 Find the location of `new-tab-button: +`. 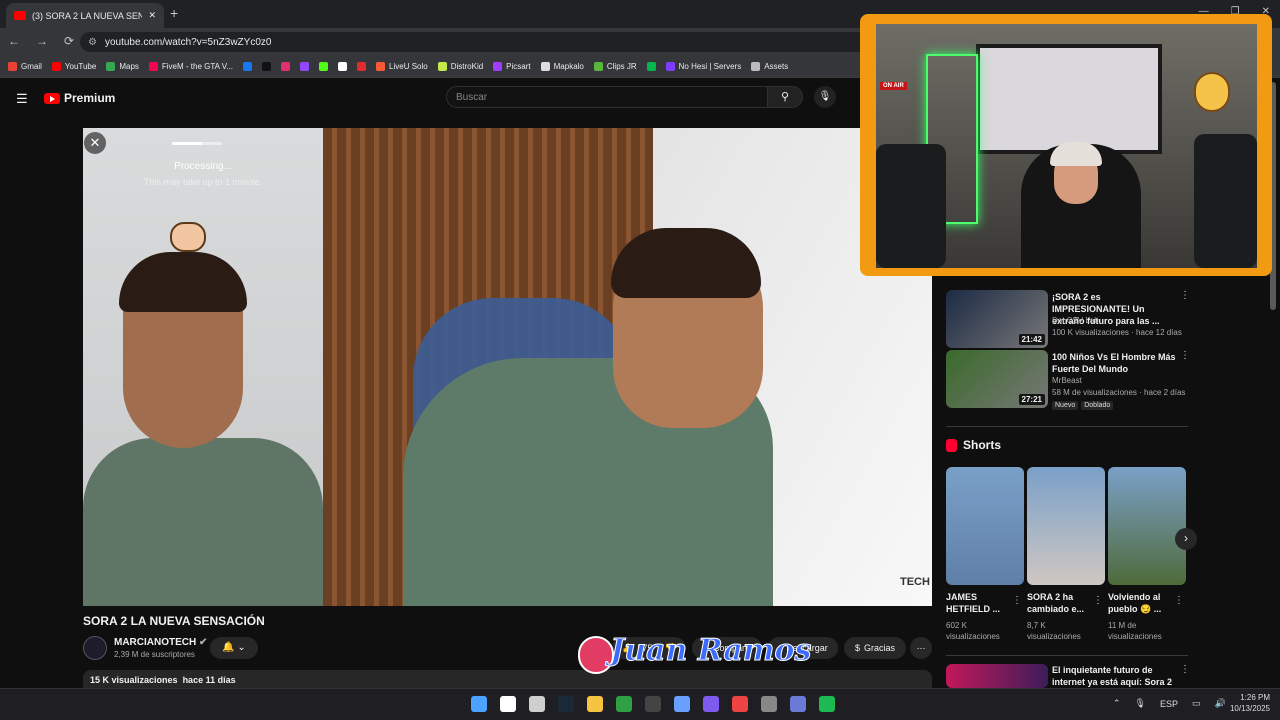

new-tab-button: + is located at coordinates (174, 13).